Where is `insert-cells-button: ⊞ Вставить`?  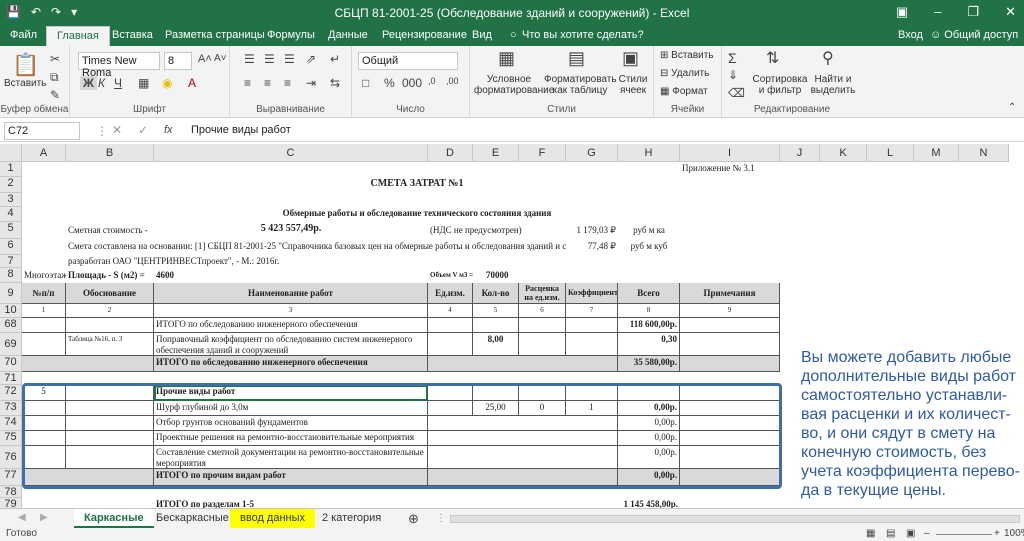
insert-cells-button: ⊞ Вставить is located at coordinates (687, 55).